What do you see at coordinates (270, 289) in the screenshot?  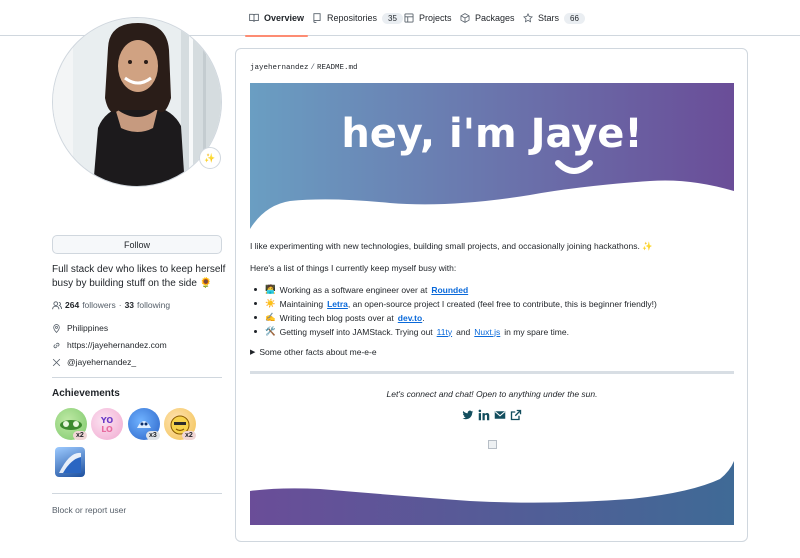 I see `emoji-technologist-icon: 🧑‍💻` at bounding box center [270, 289].